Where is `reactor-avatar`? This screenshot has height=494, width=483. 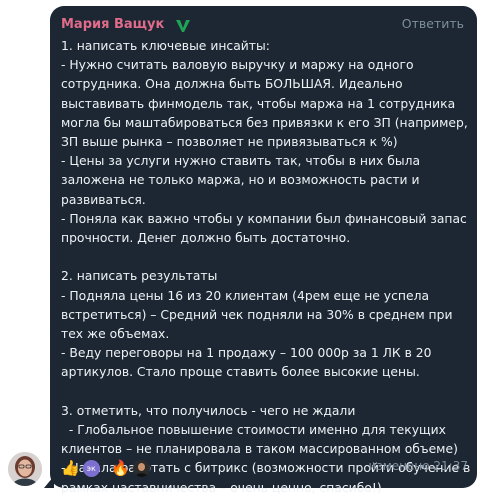
reactor-avatar is located at coordinates (141, 468).